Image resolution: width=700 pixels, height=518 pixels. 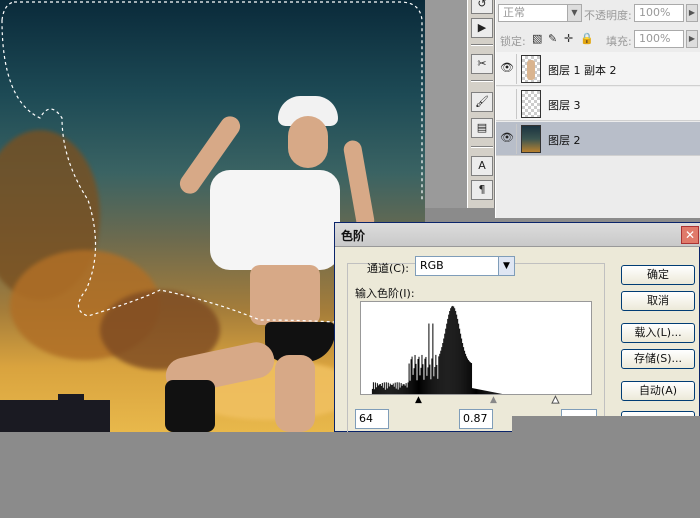 I want to click on black-point-slider: ▲, so click(x=418, y=400).